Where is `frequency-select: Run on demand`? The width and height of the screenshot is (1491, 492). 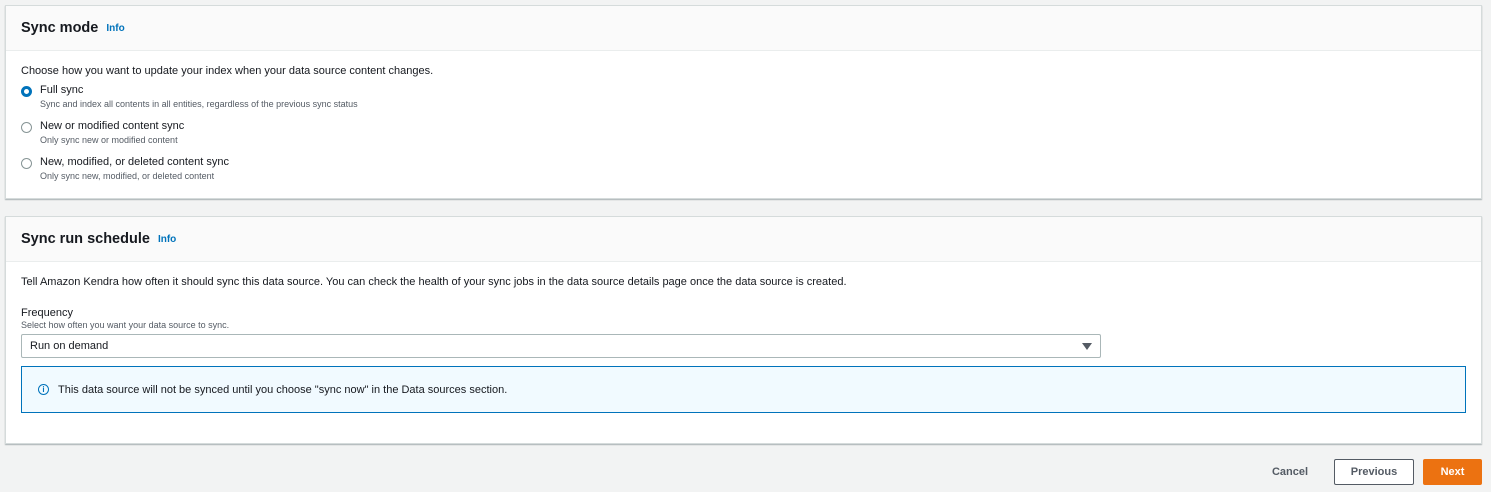
frequency-select: Run on demand is located at coordinates (561, 346).